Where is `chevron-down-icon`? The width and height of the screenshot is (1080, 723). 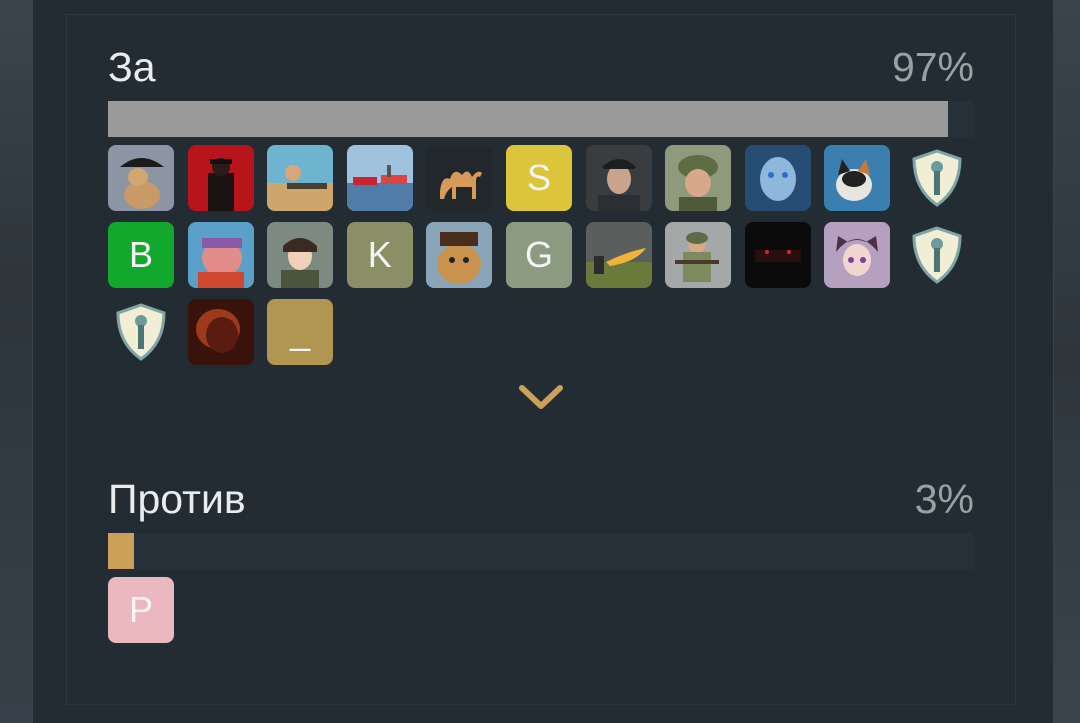
chevron-down-icon is located at coordinates (541, 397).